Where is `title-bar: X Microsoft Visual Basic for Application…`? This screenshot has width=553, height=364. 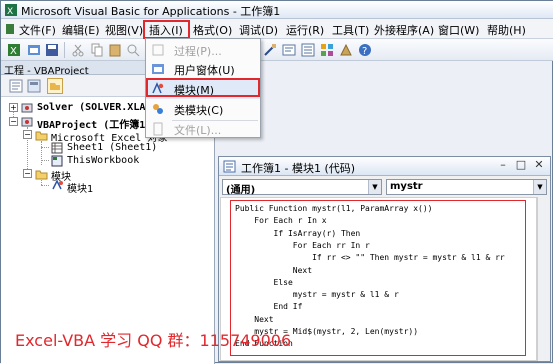 title-bar: X Microsoft Visual Basic for Application… is located at coordinates (277, 10).